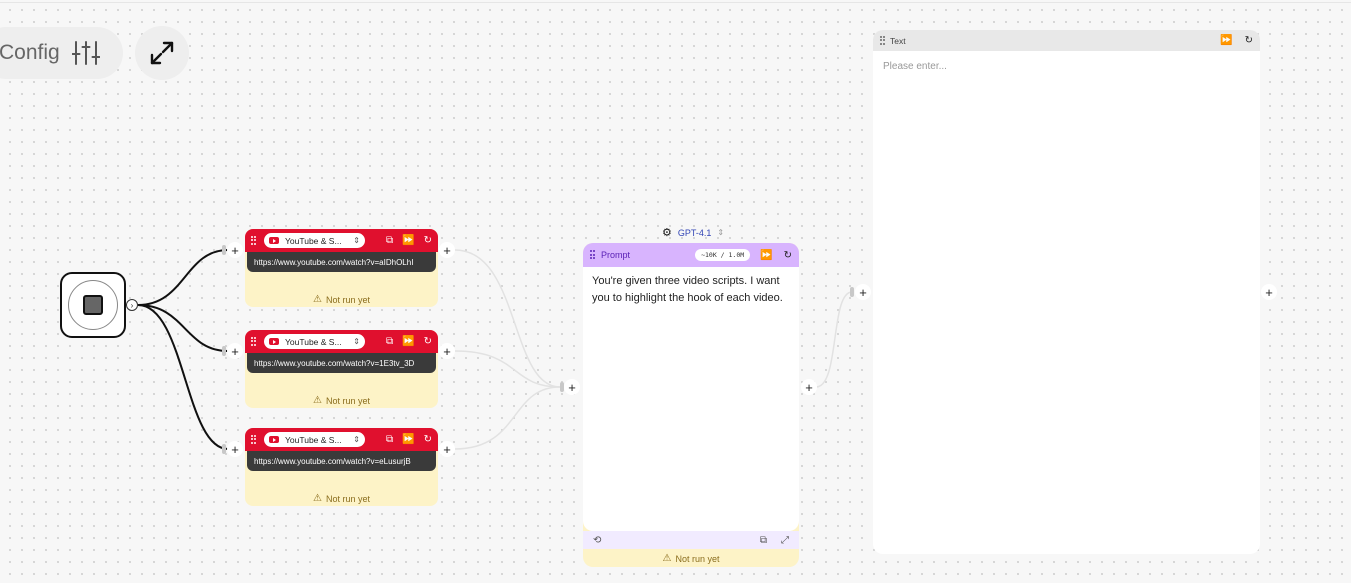  I want to click on youtube-node-2-status-text: Not run yet, so click(347, 400).